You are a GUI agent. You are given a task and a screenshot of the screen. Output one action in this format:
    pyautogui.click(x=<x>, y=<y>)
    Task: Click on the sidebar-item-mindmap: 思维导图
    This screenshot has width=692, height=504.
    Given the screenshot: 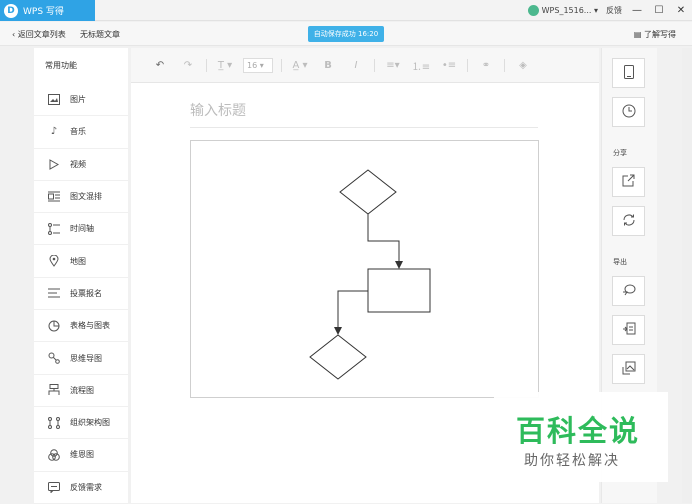 What is the action you would take?
    pyautogui.click(x=81, y=358)
    